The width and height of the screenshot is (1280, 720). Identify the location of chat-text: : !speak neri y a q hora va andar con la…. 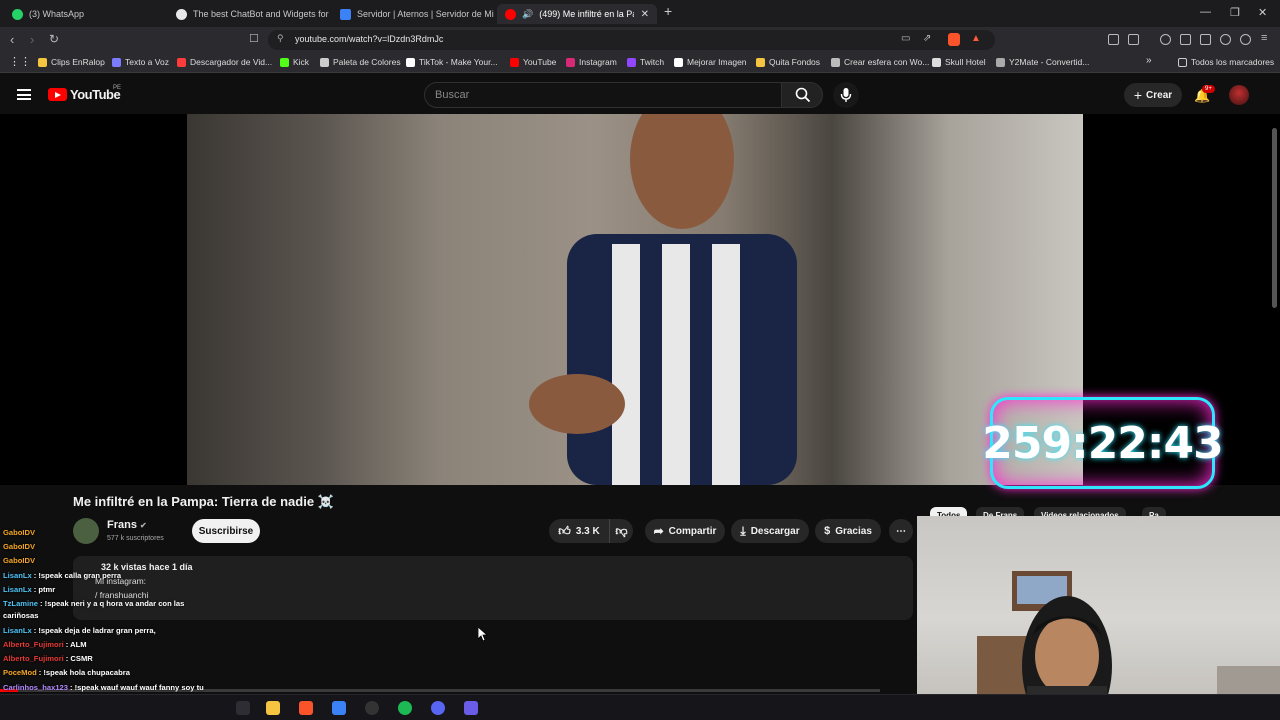
(112, 603).